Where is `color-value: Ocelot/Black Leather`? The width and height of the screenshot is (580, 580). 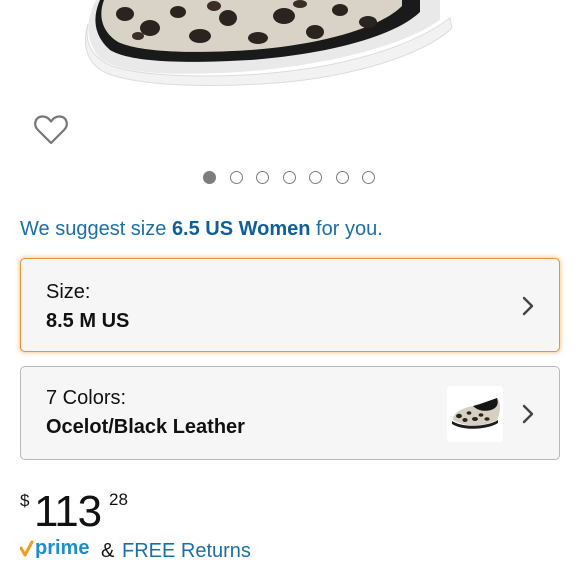 color-value: Ocelot/Black Leather is located at coordinates (145, 427).